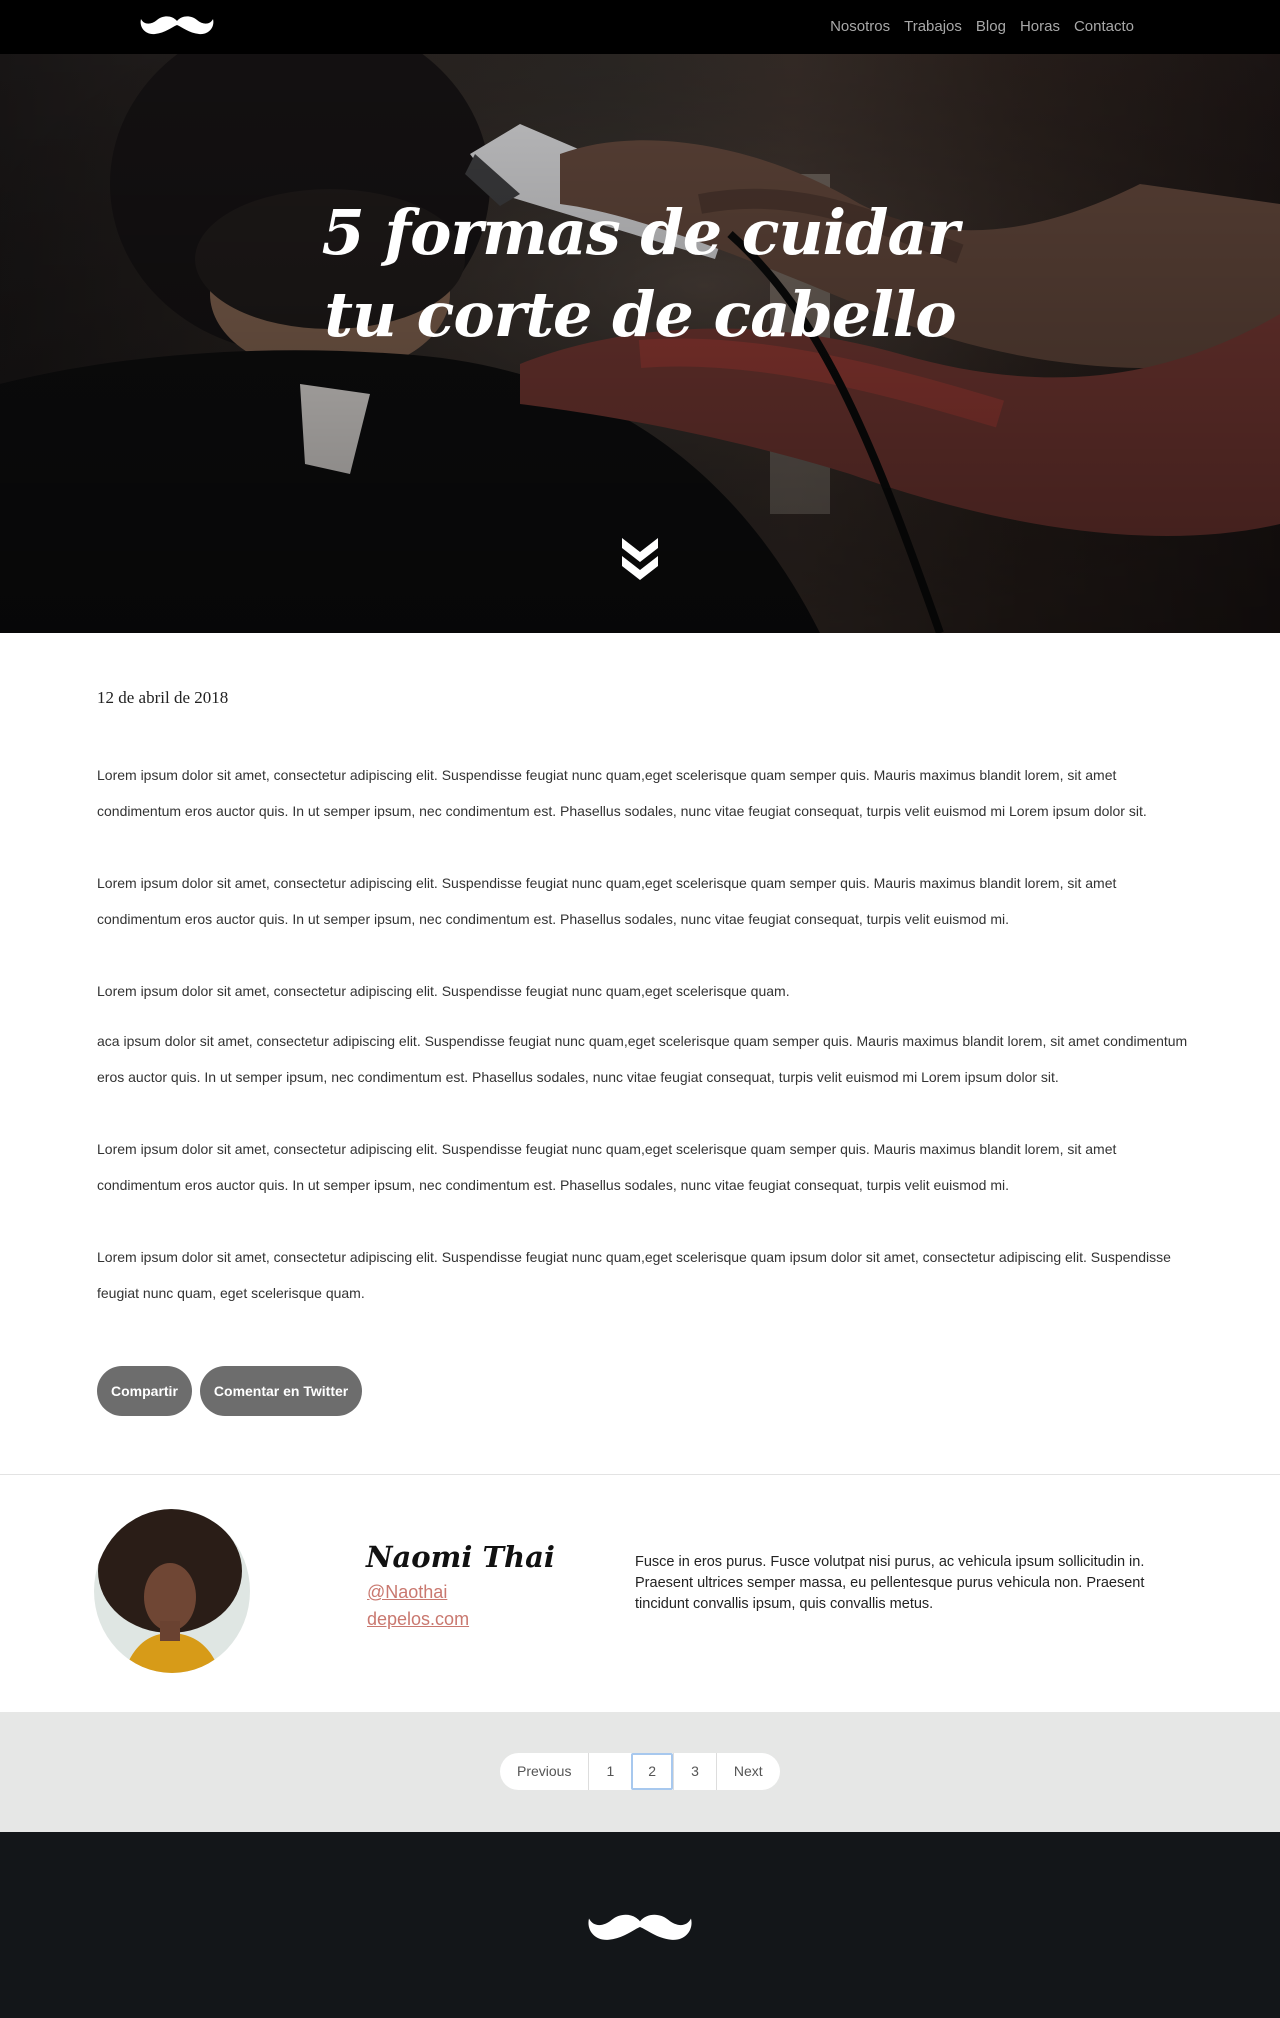  I want to click on share-button: Compartir, so click(144, 1391).